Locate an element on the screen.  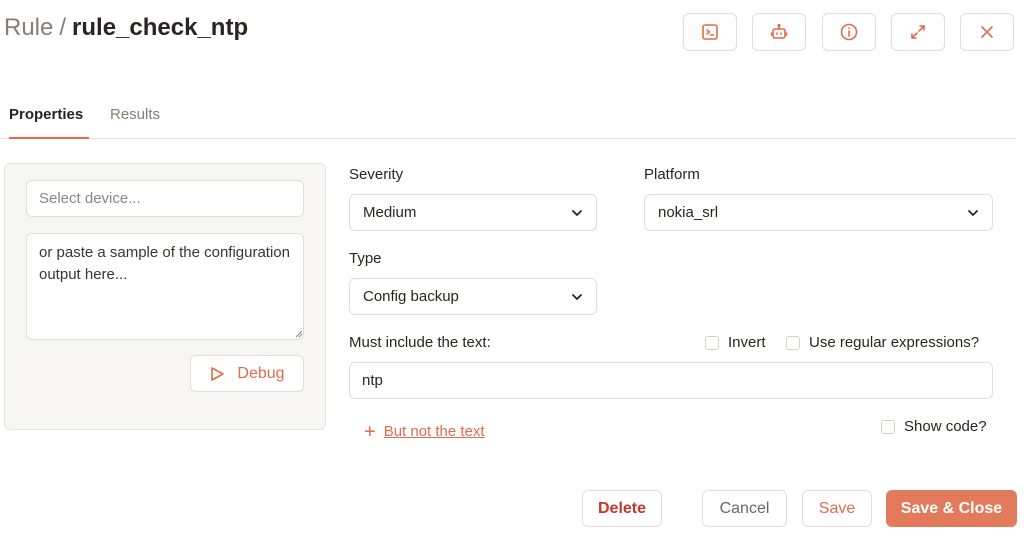
must-include-input: ntp is located at coordinates (671, 380).